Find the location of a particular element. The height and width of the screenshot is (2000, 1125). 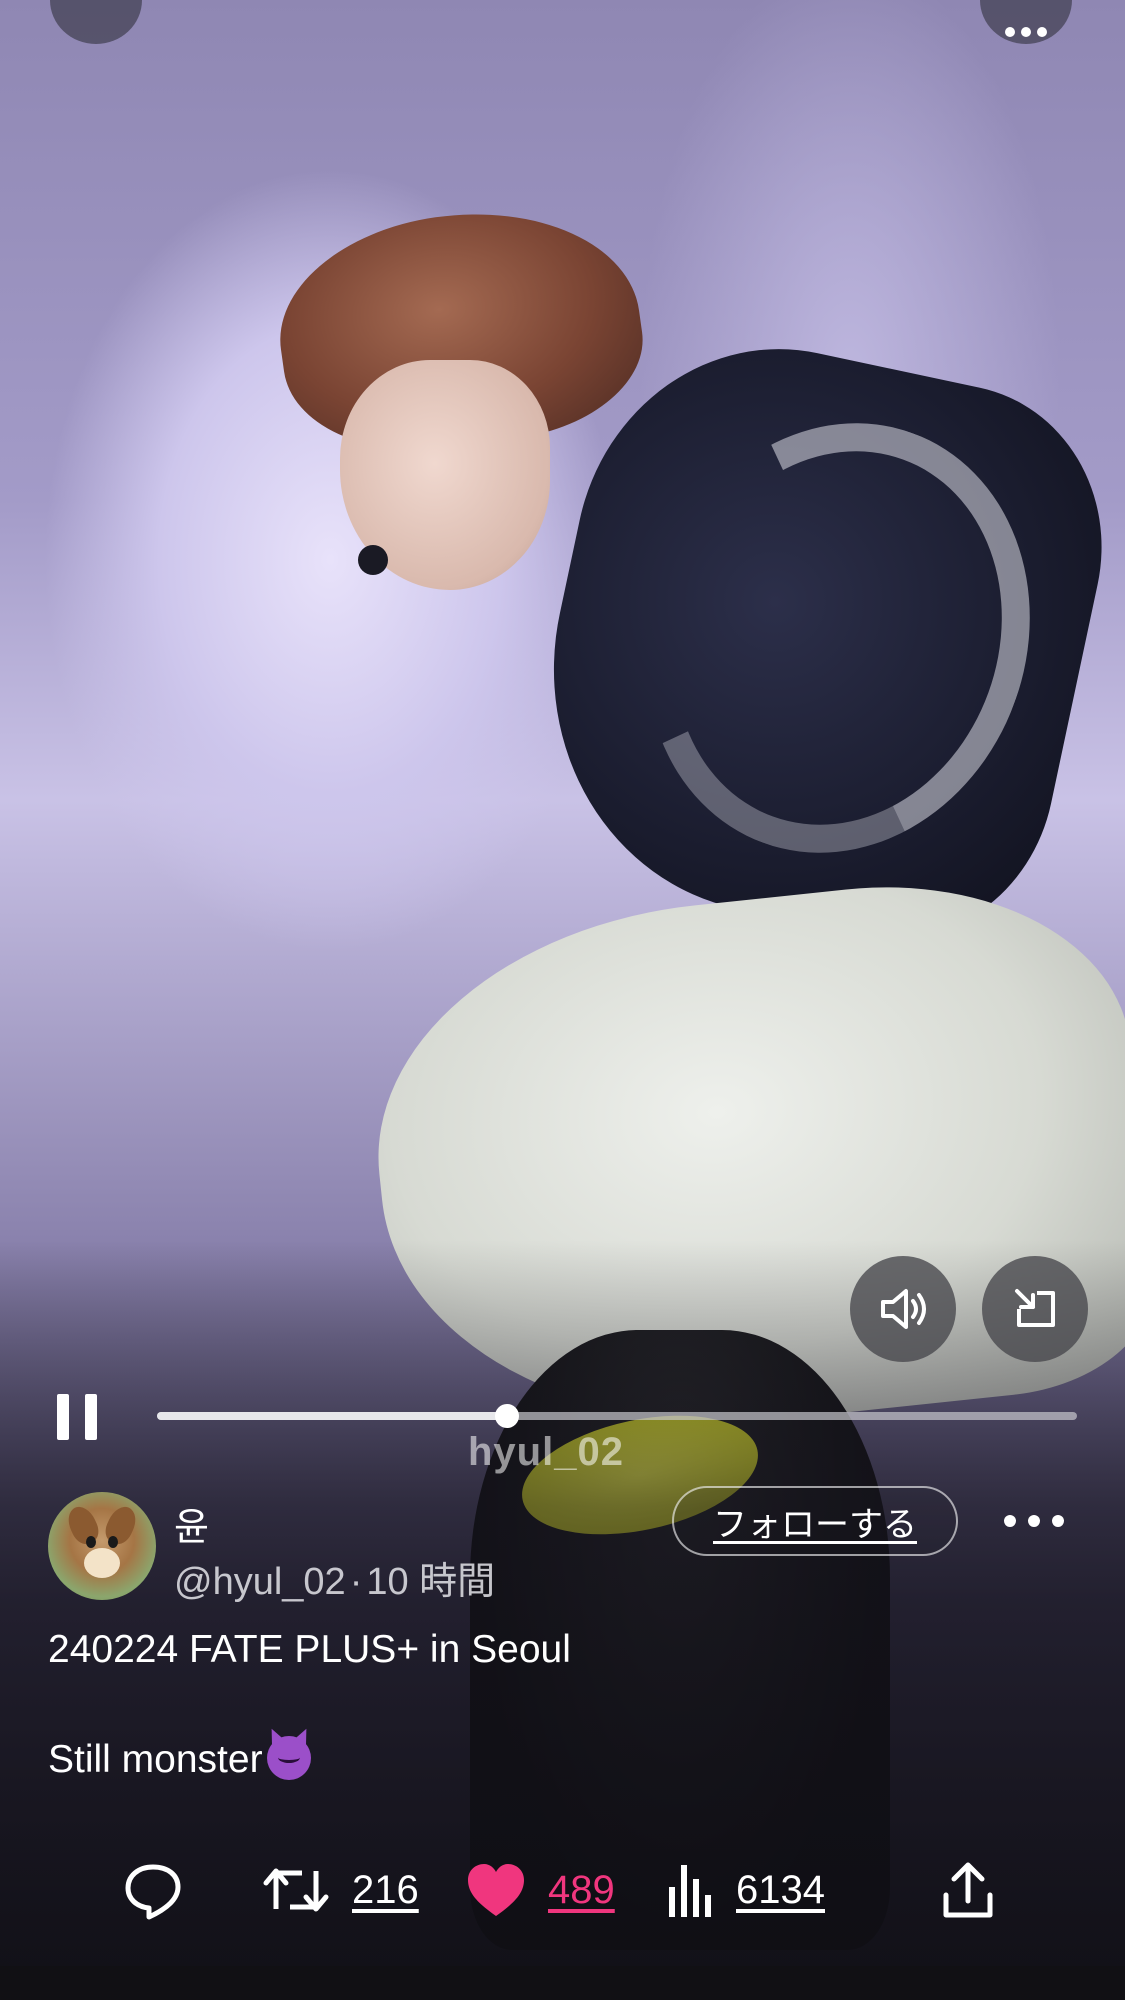

views-icon is located at coordinates (690, 1891).